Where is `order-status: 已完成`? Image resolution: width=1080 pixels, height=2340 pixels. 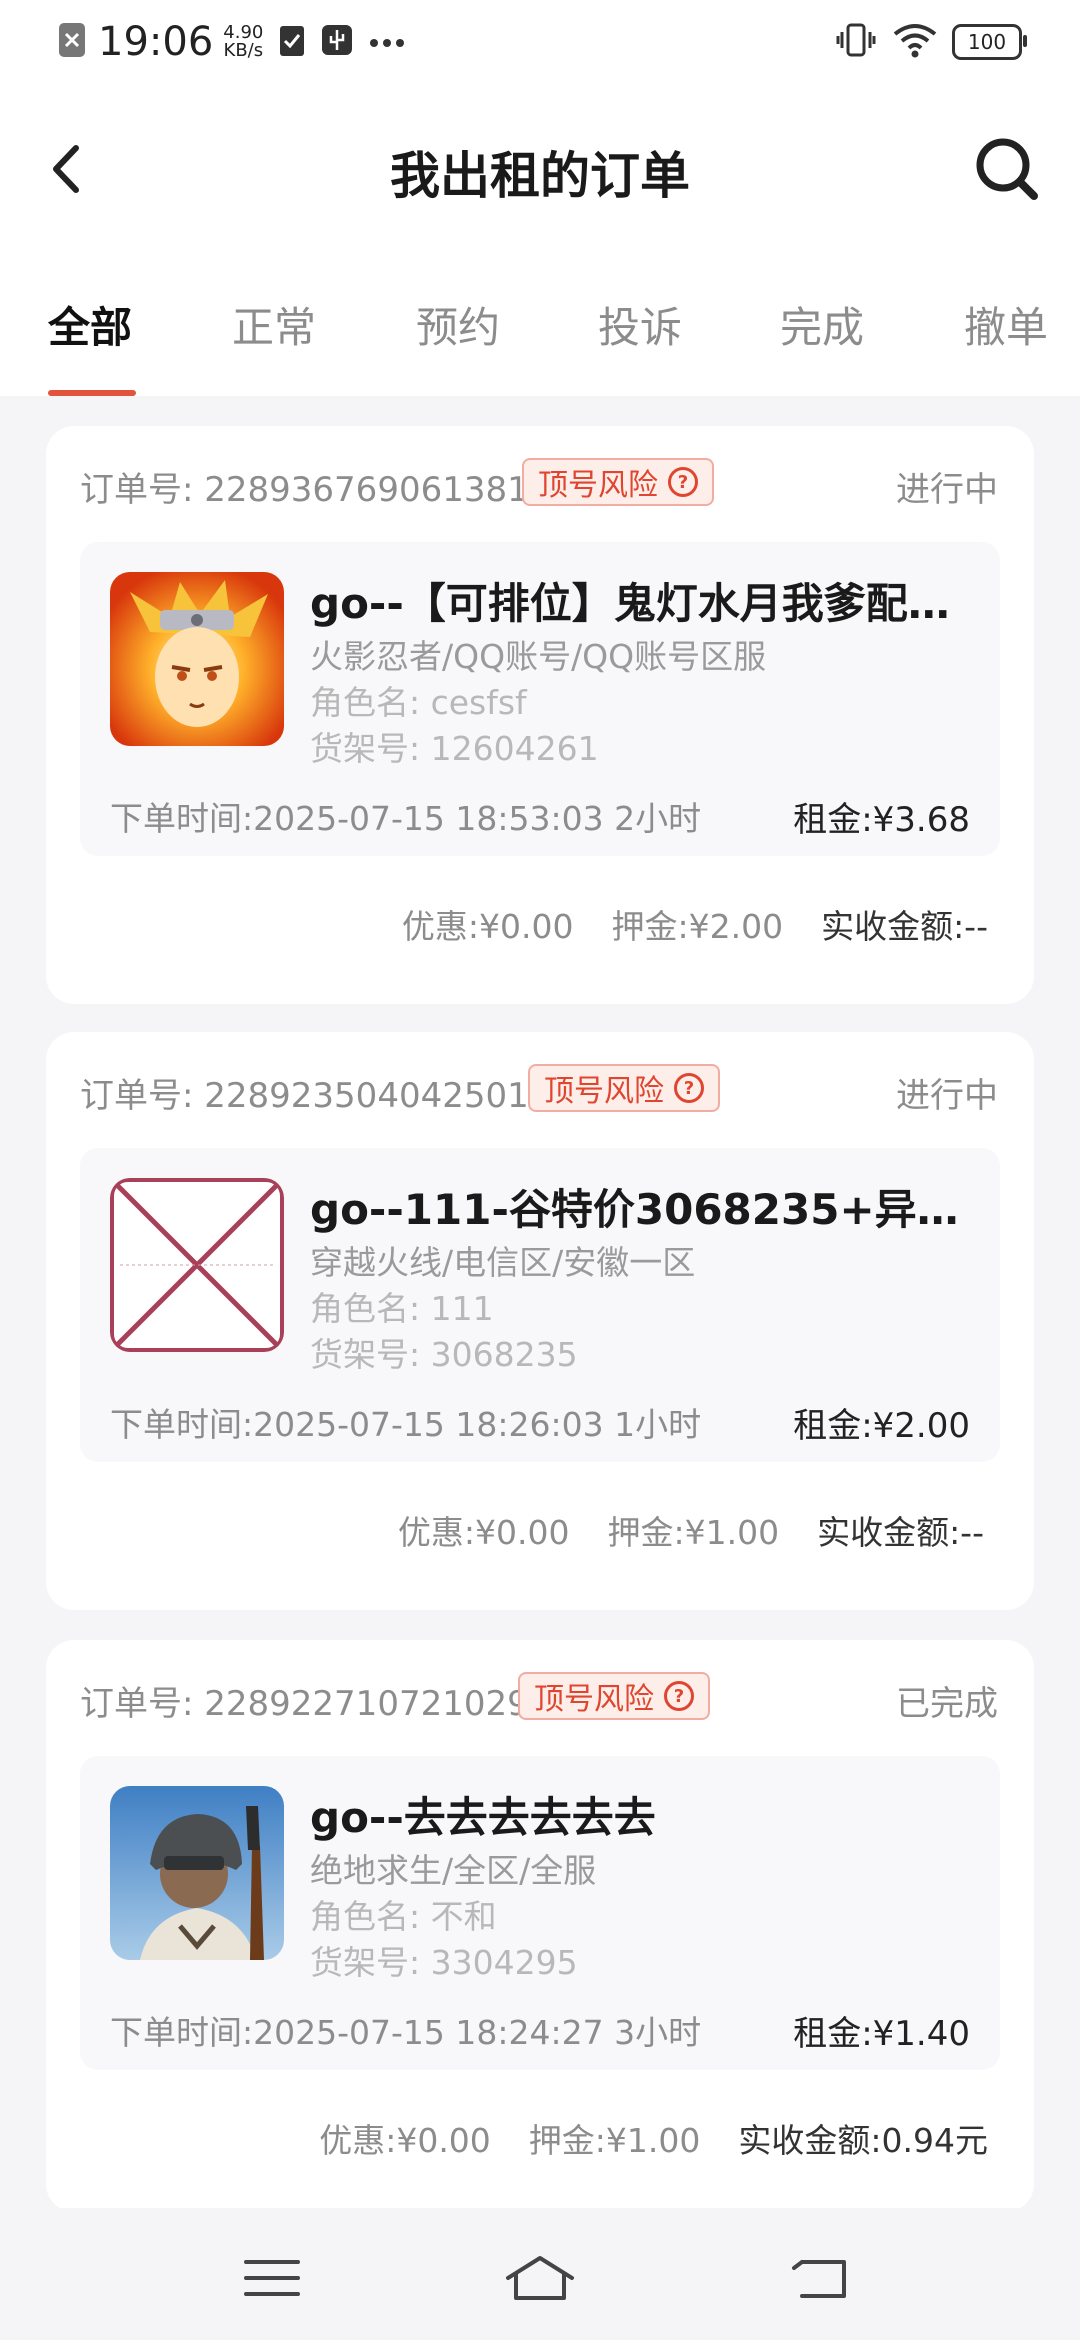
order-status: 已完成 is located at coordinates (947, 1704).